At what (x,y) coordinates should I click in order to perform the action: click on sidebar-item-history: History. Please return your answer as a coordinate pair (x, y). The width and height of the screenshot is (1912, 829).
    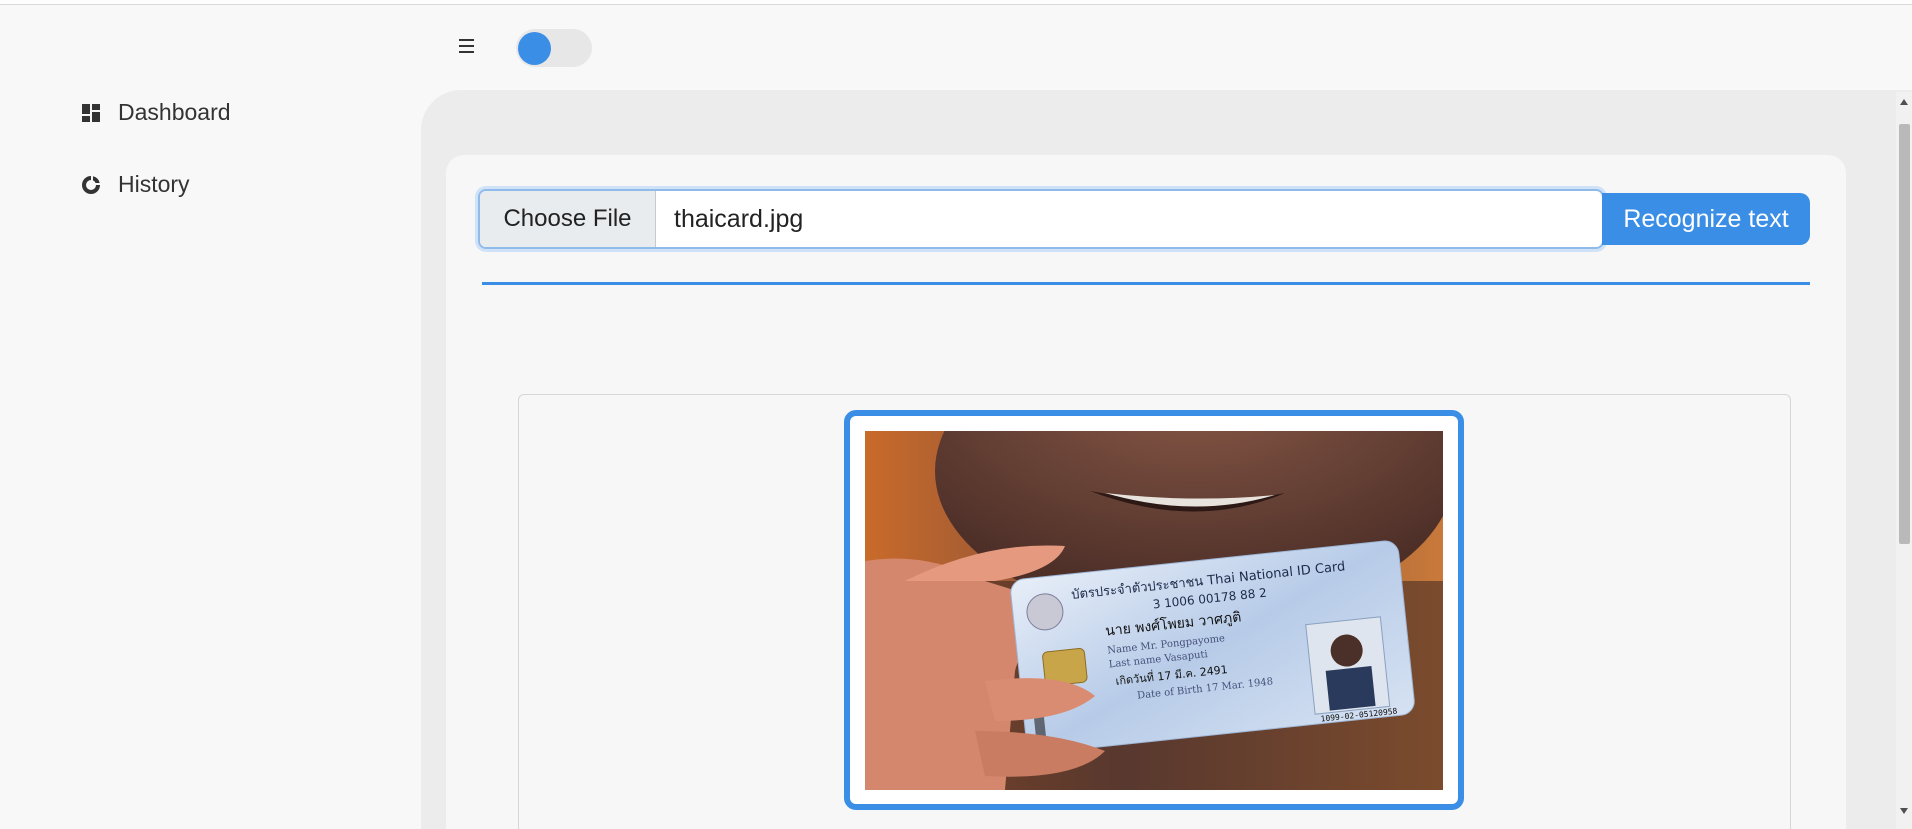
    Looking at the image, I should click on (135, 184).